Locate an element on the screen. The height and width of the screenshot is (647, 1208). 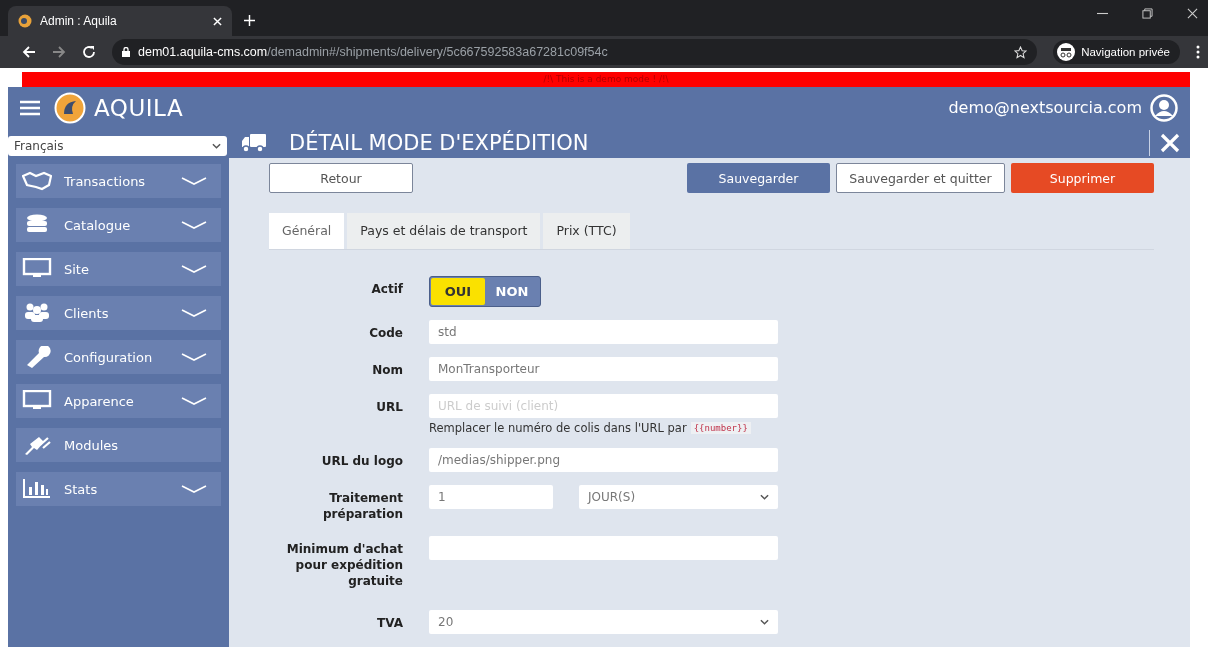
sidebar-item: Apparence is located at coordinates (118, 401).